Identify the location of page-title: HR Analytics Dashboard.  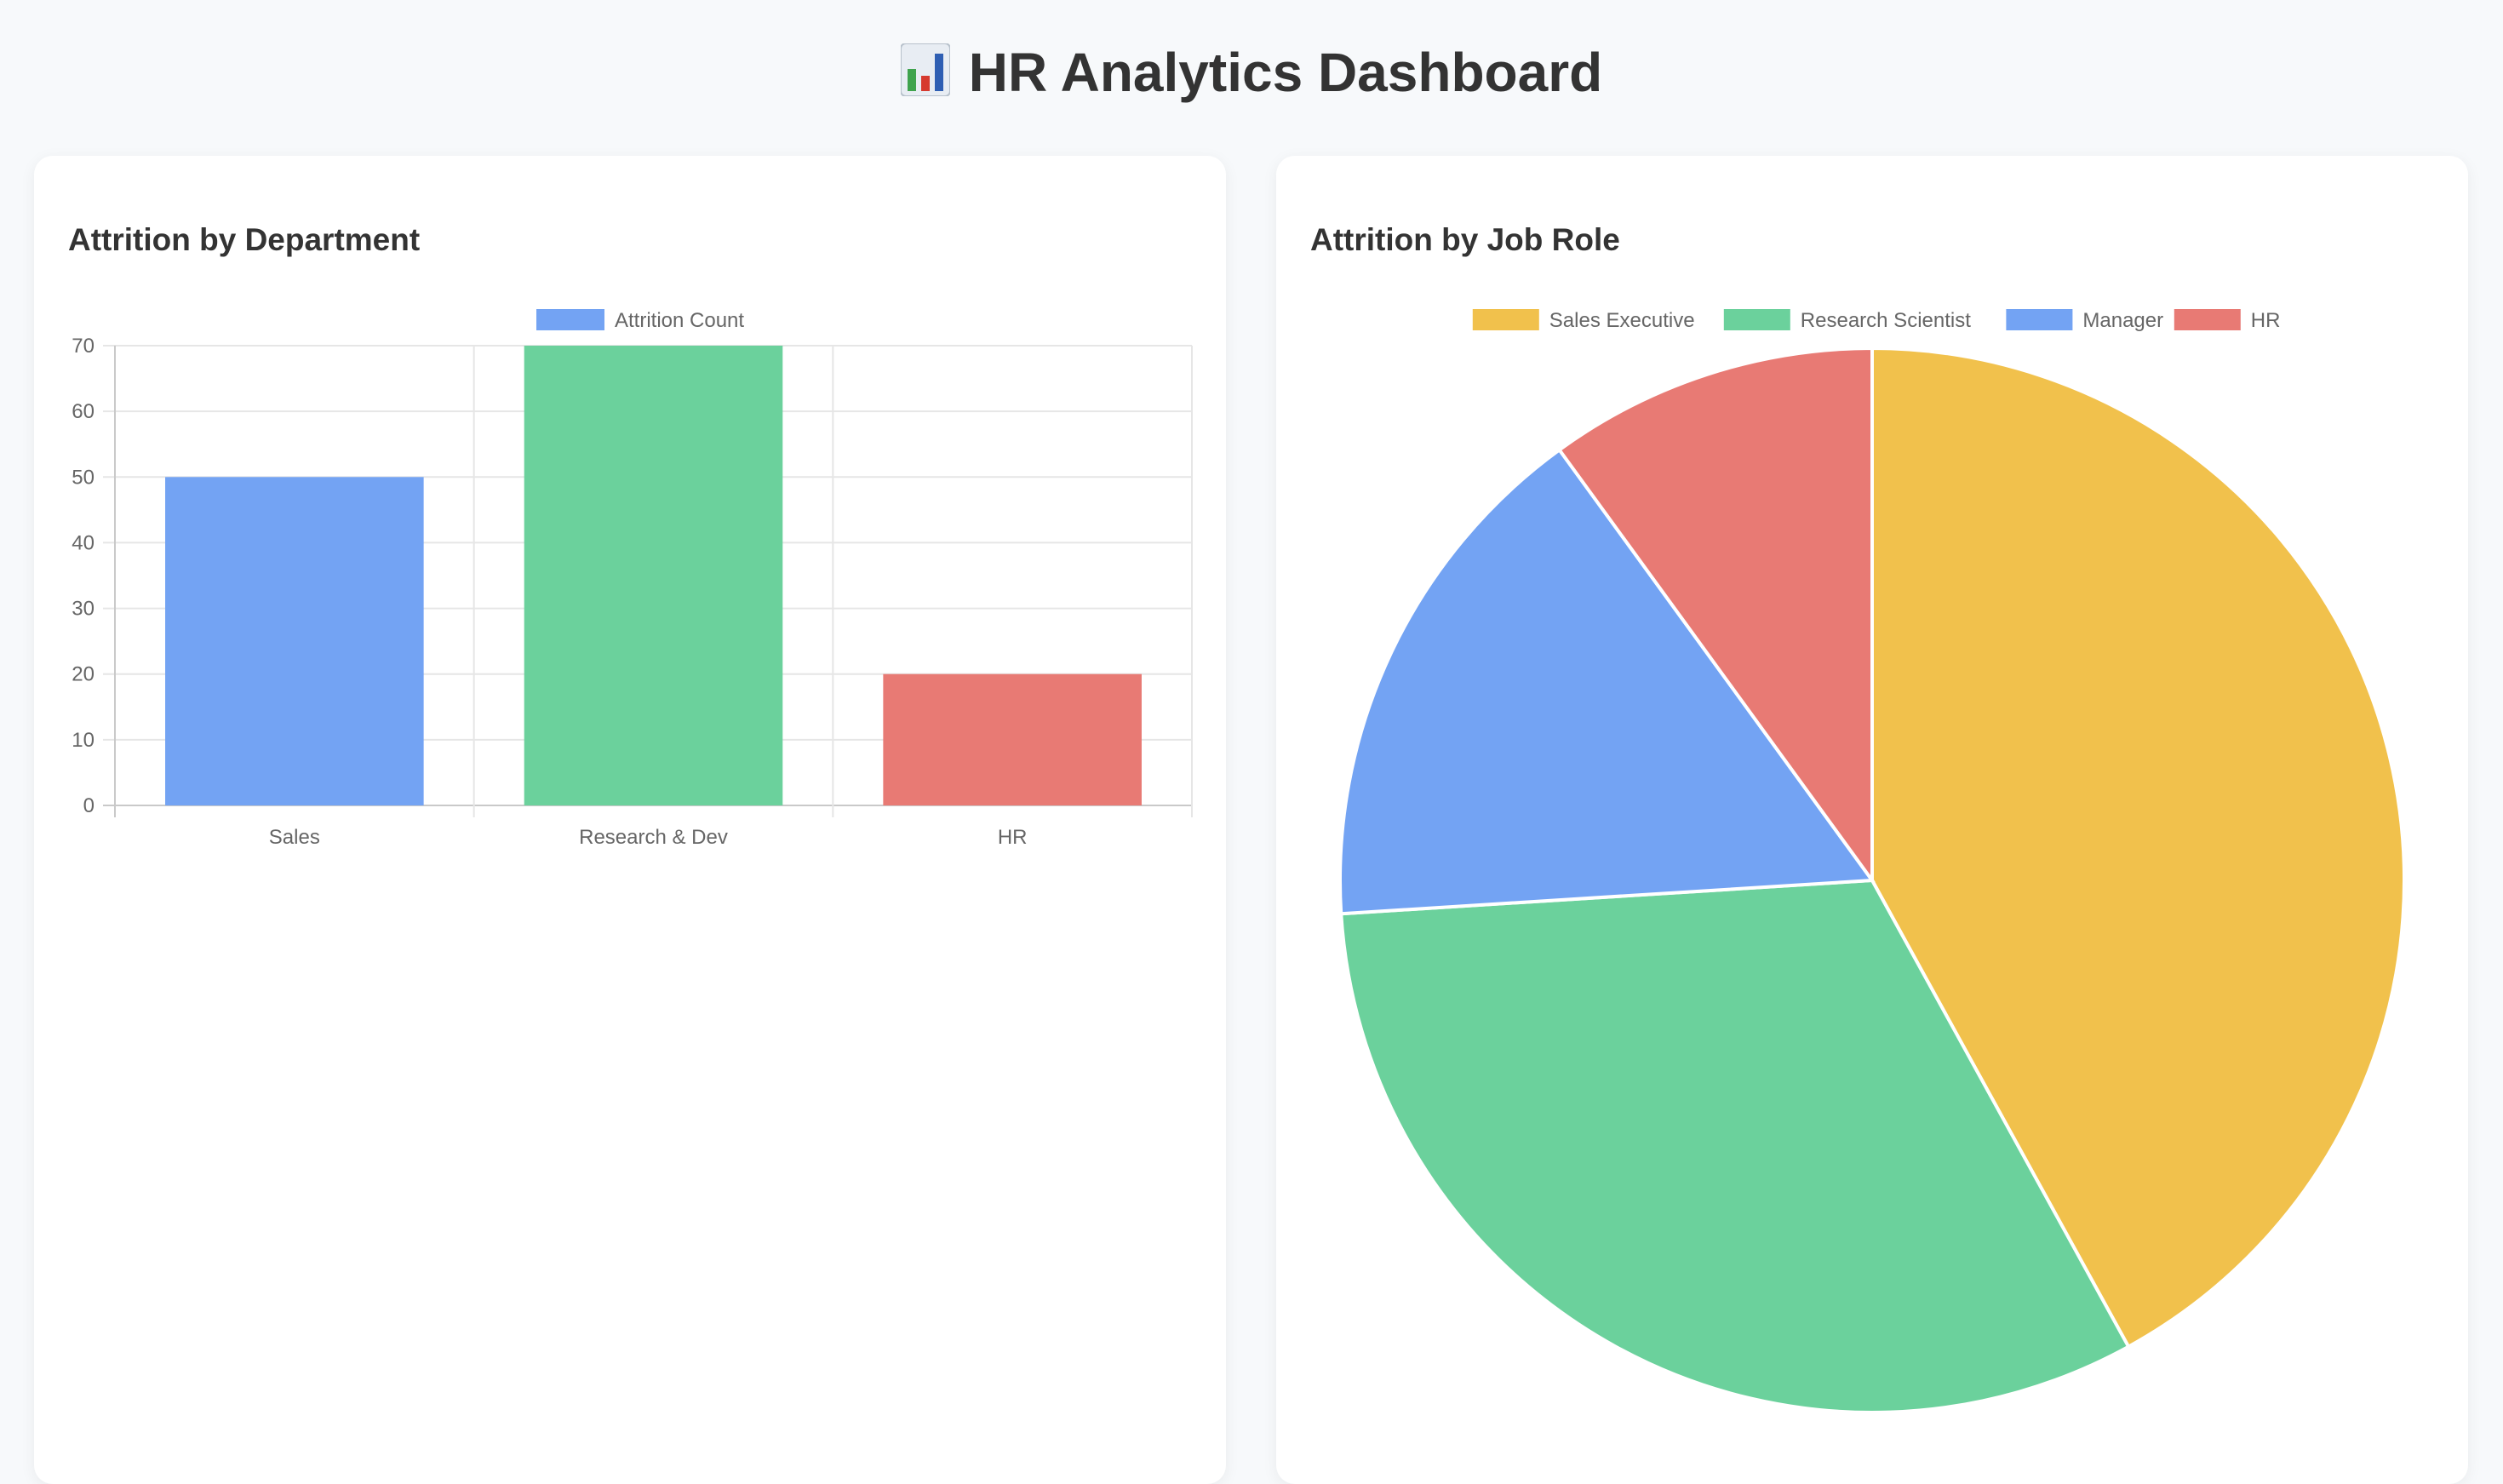
(1251, 72).